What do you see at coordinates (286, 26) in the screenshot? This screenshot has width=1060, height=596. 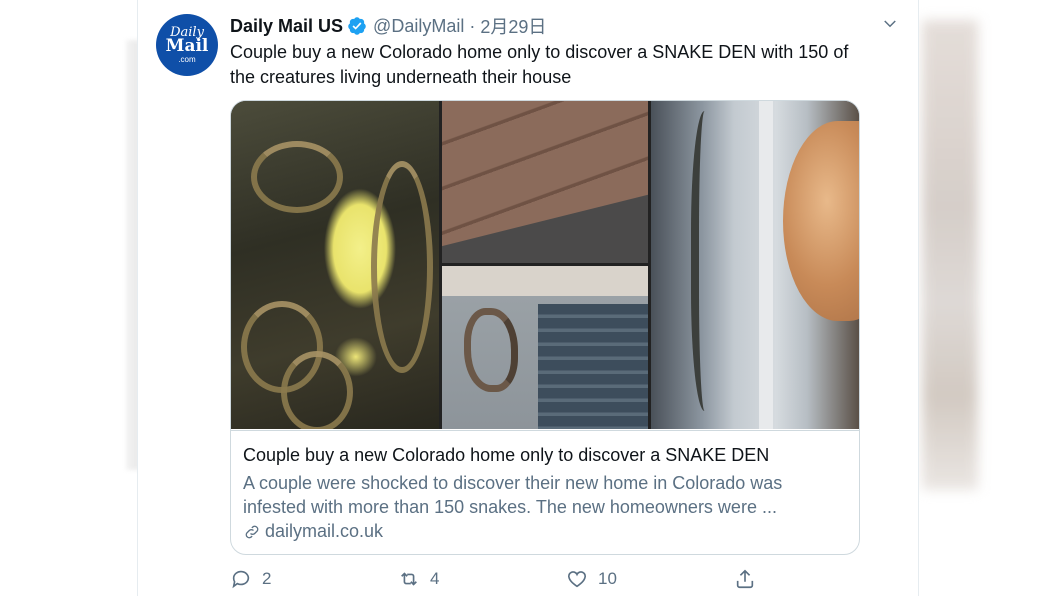 I see `display-name: Daily Mail US` at bounding box center [286, 26].